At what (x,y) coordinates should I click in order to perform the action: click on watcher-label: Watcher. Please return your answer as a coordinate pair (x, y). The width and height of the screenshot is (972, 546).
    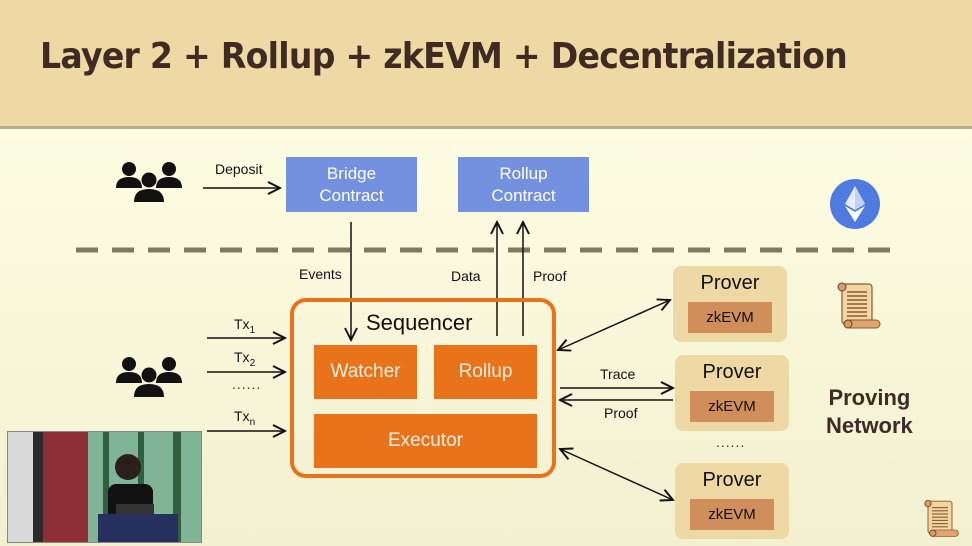
    Looking at the image, I should click on (365, 371).